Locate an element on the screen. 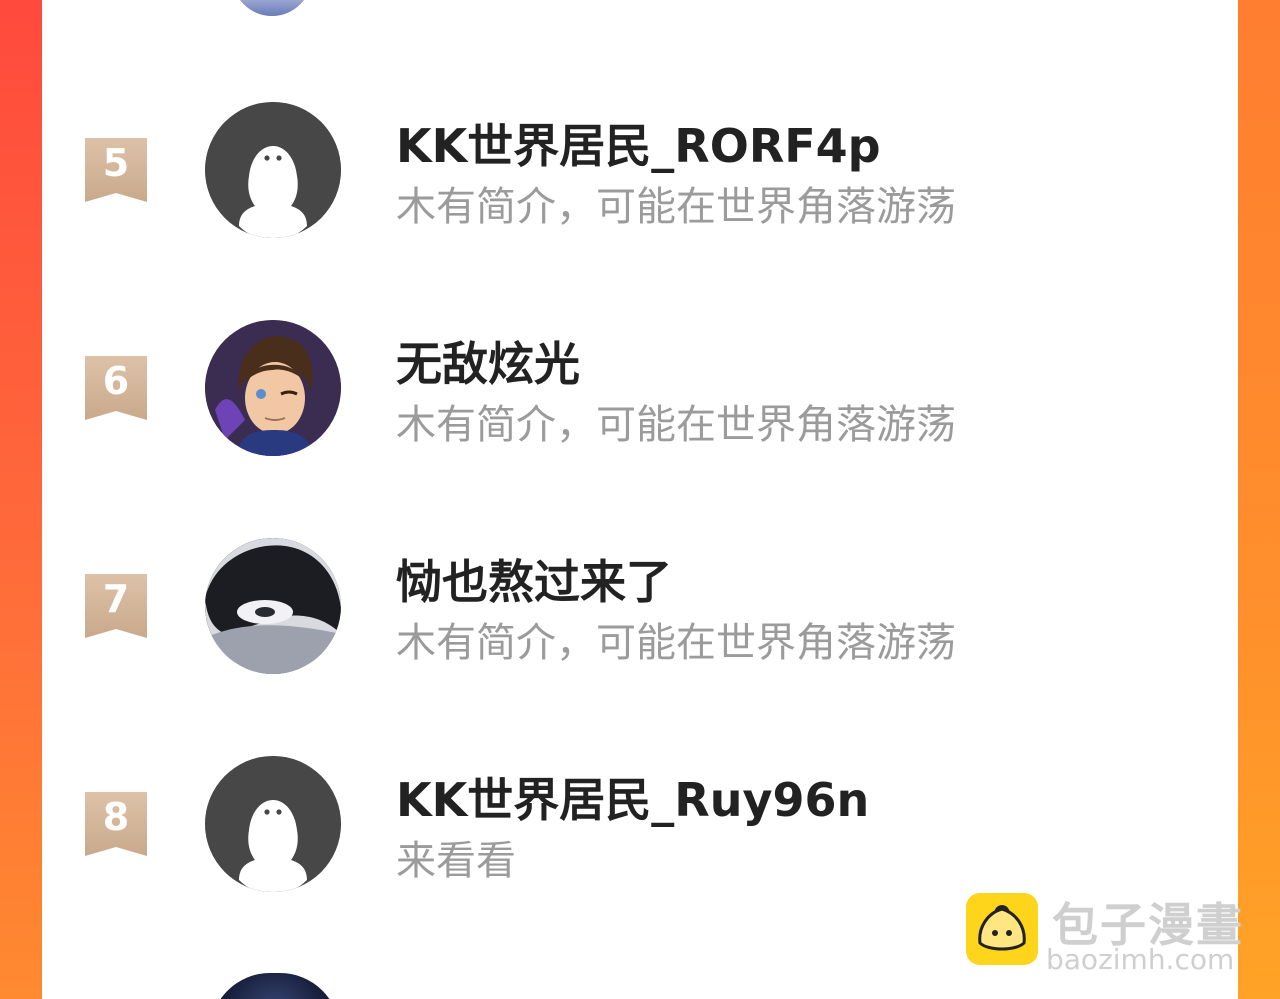 This screenshot has height=999, width=1280. dark-portrait-avatar-icon is located at coordinates (273, 606).